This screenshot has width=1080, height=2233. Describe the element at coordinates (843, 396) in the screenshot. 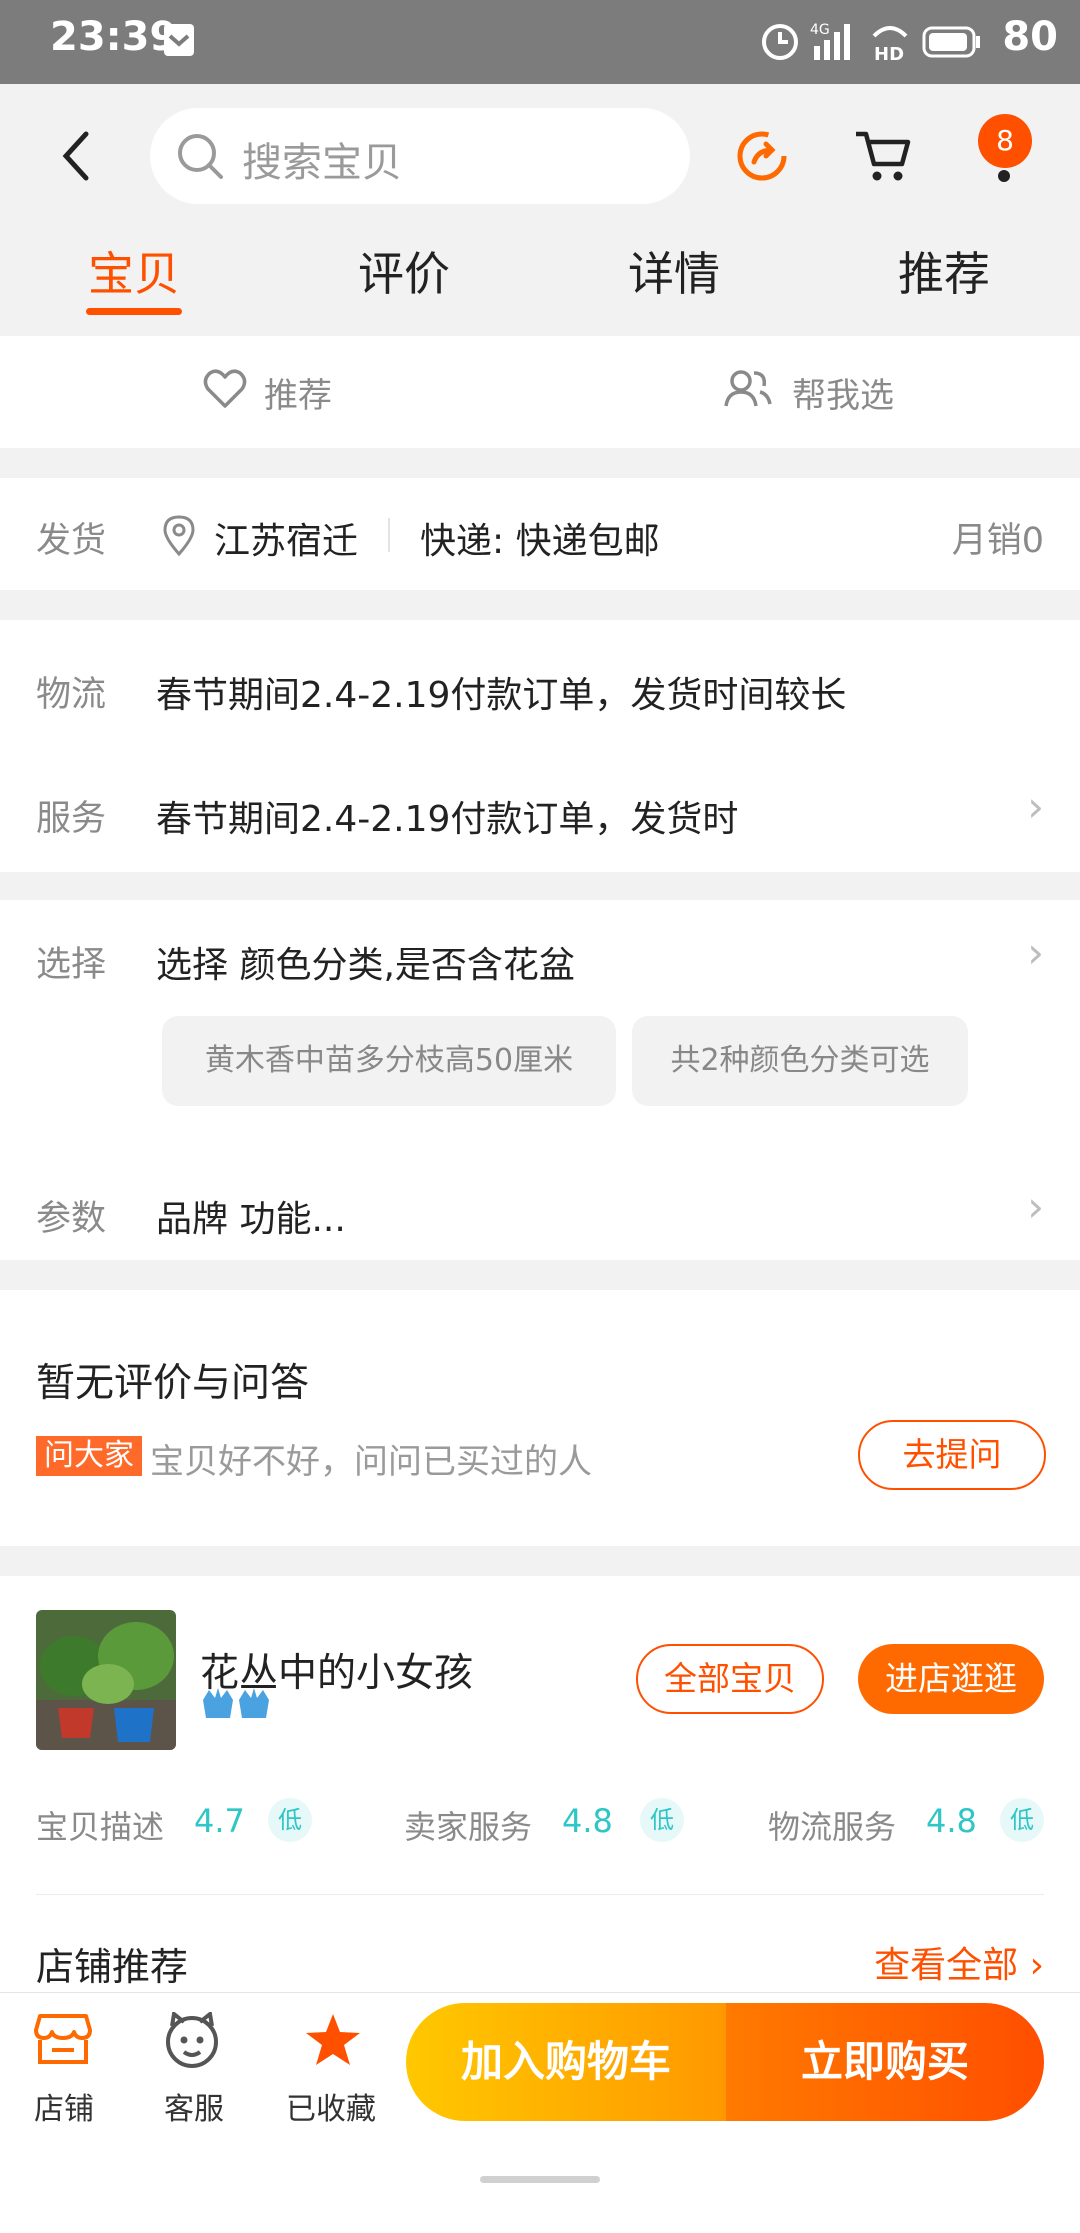

I see `help-choose-label: 帮我选` at that location.